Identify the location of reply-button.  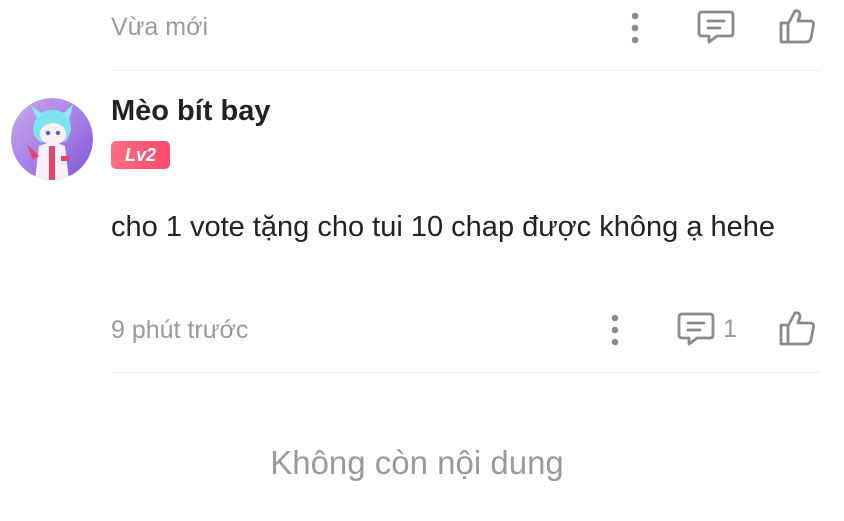
(716, 27).